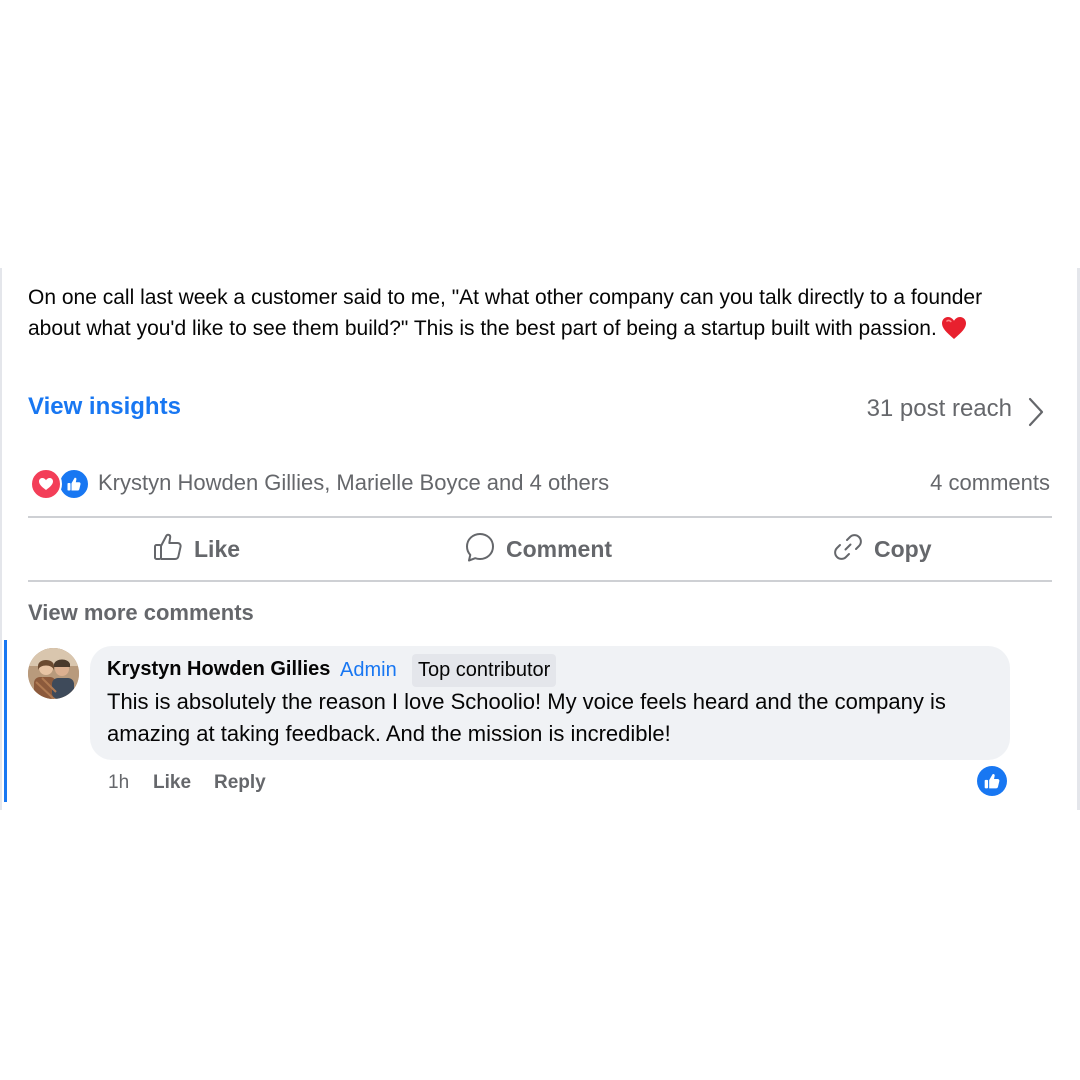  I want to click on view-more-comments-link: View more comments, so click(141, 613).